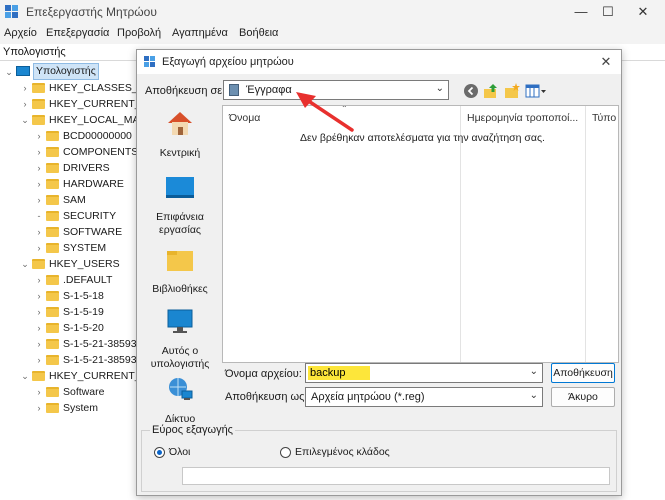 The width and height of the screenshot is (665, 500). I want to click on filename-field: ⌄, so click(424, 373).